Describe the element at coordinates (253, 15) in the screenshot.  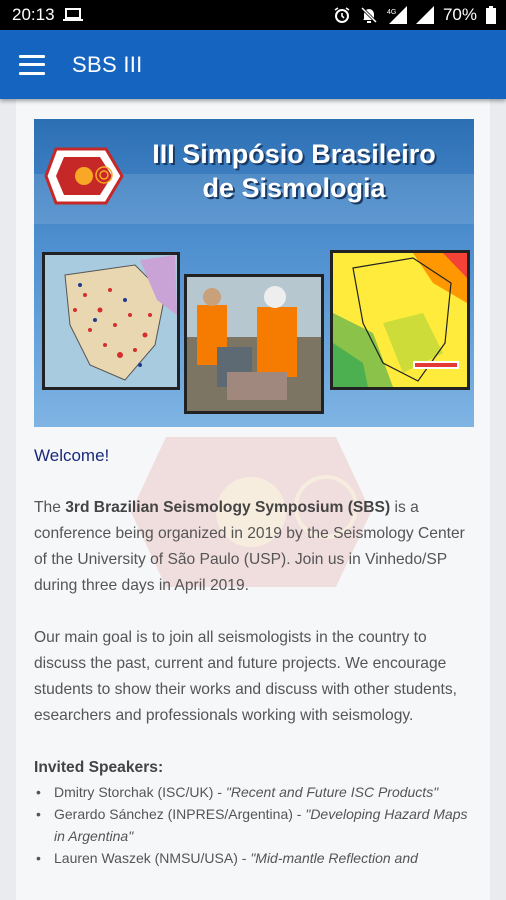
I see `status-bar: 20:13 4G 70%` at that location.